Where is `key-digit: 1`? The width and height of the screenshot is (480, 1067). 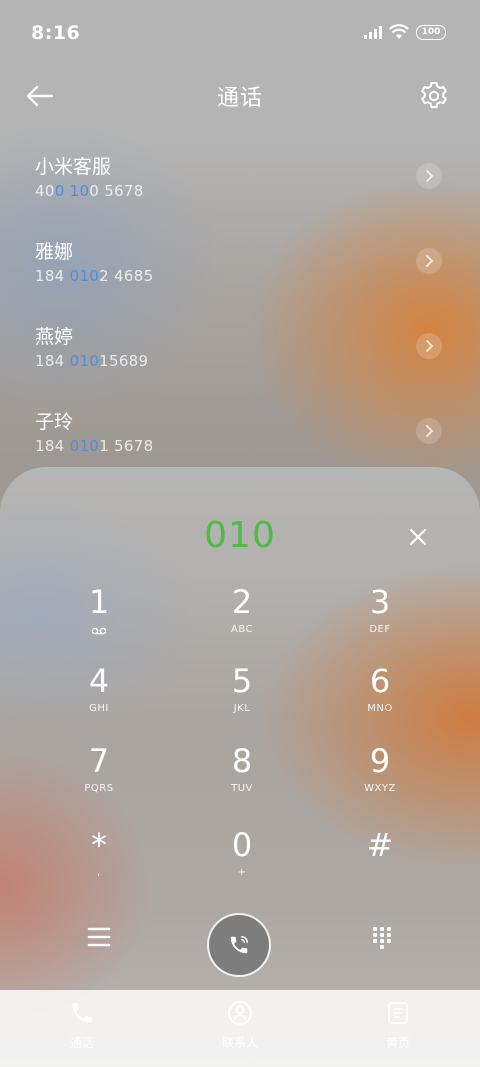 key-digit: 1 is located at coordinates (99, 602).